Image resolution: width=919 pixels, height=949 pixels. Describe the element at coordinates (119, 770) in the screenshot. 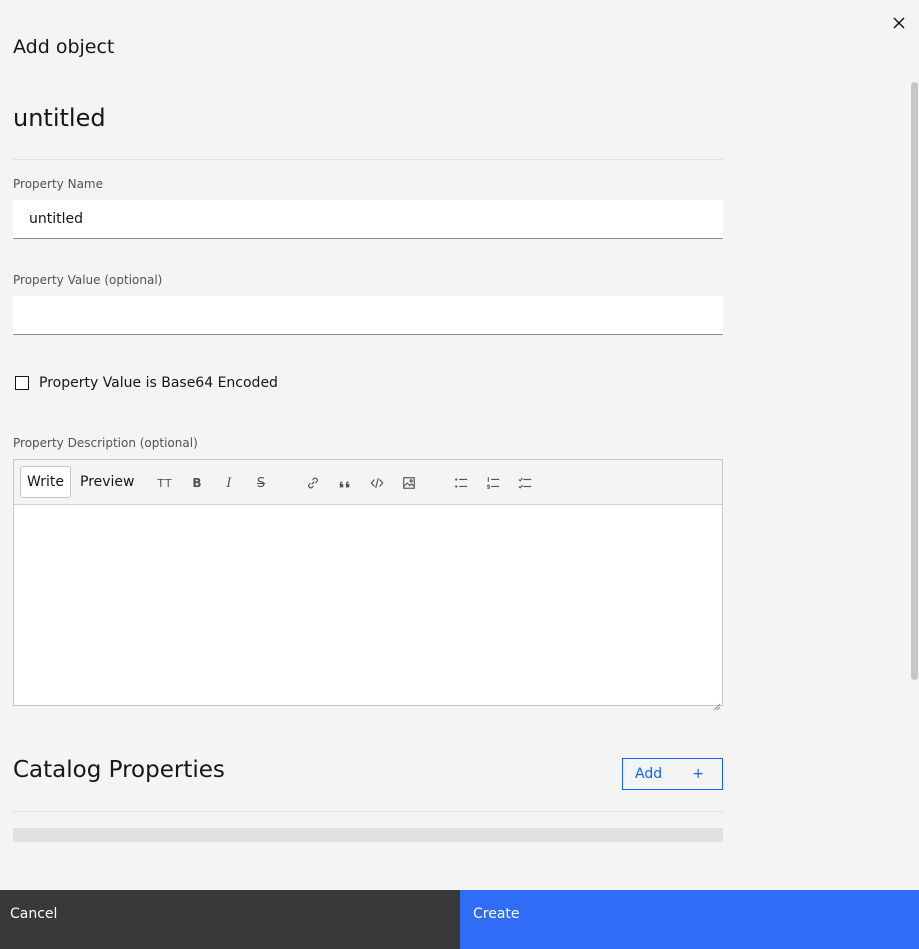

I see `catalog-properties-heading: Catalog Properties` at that location.